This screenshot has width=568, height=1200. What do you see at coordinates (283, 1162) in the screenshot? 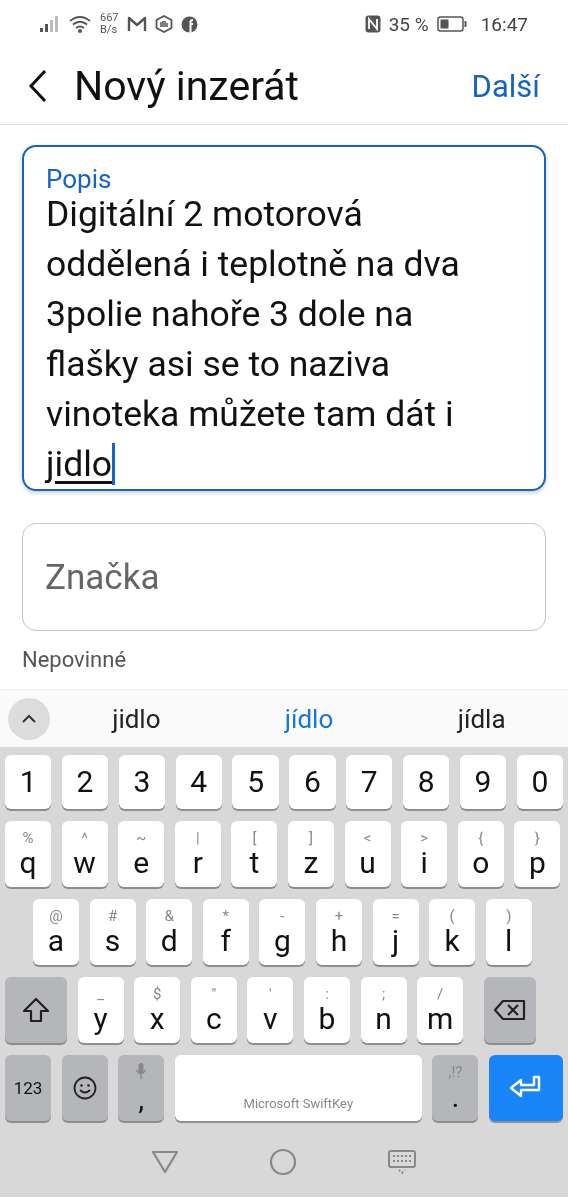
I see `home-button` at bounding box center [283, 1162].